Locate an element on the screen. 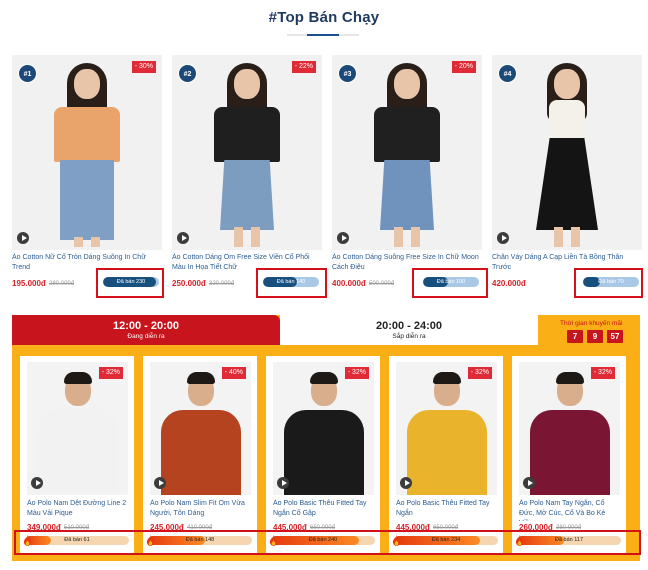 Image resolution: width=648 pixels, height=570 pixels. section-title: #Top Bán Chạy is located at coordinates (324, 17).